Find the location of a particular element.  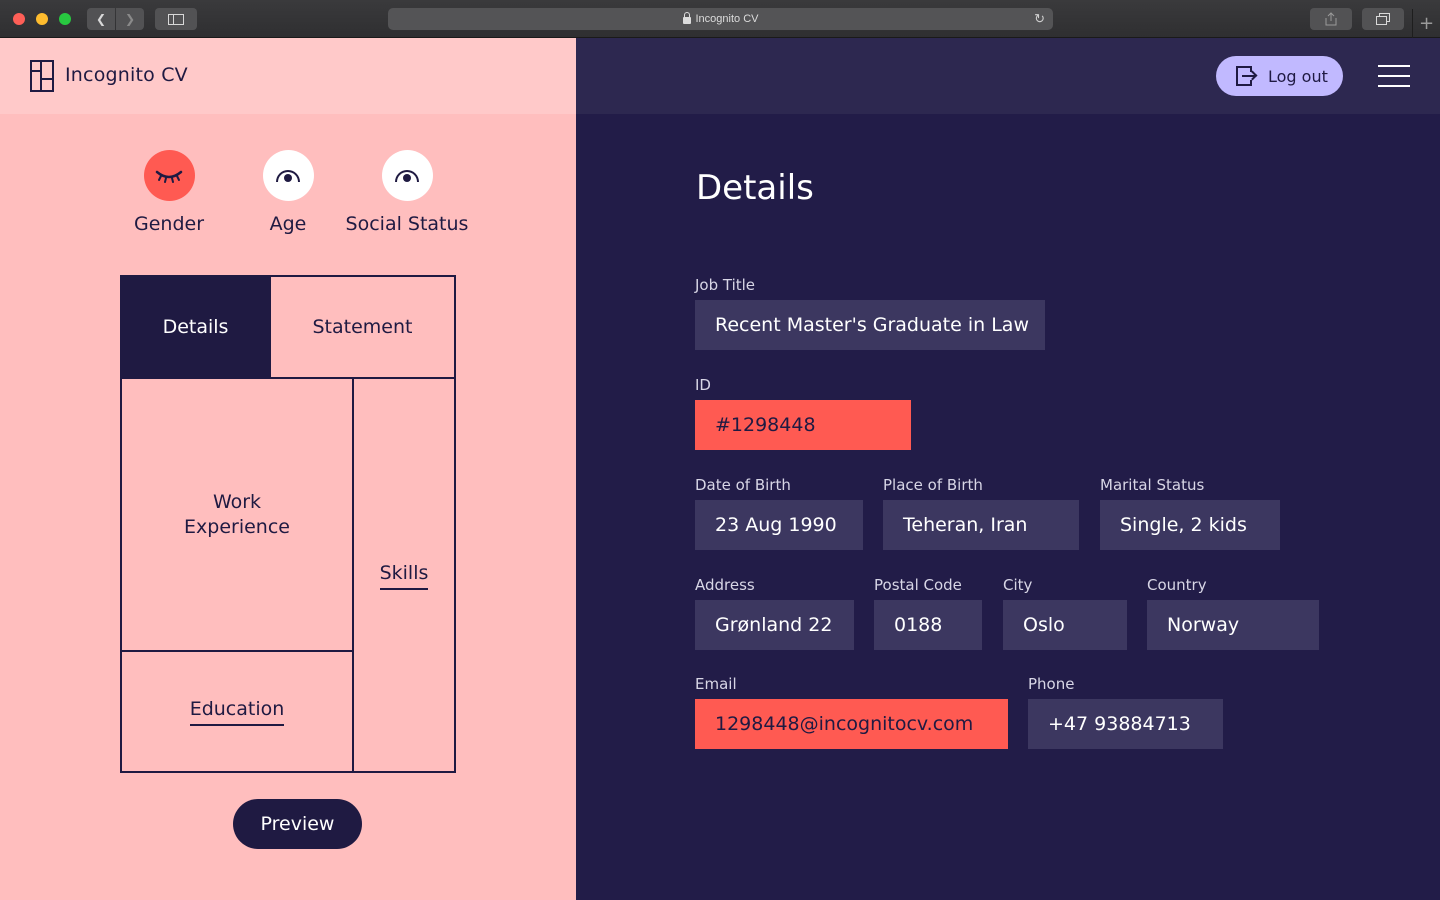

new-tab-button: + is located at coordinates (1426, 23).